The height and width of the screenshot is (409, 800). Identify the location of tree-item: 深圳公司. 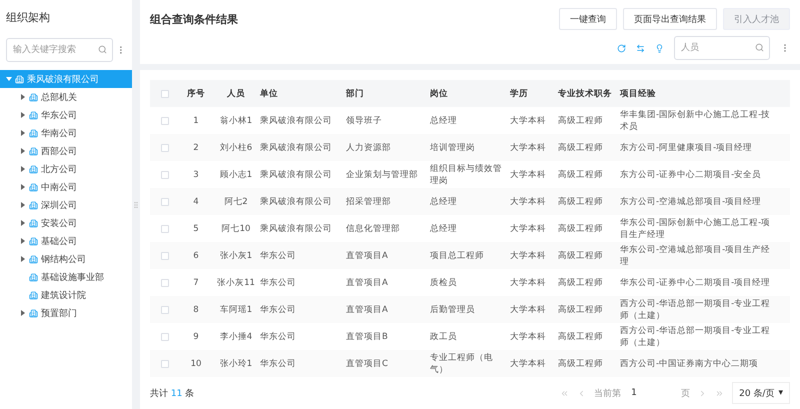
(66, 205).